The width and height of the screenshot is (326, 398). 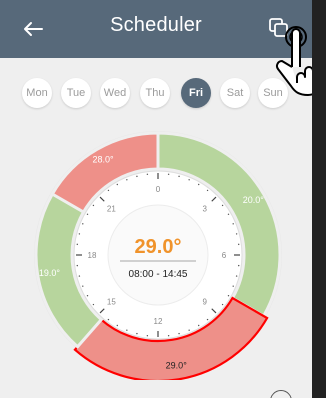 I want to click on hour-label: 0, so click(x=158, y=189).